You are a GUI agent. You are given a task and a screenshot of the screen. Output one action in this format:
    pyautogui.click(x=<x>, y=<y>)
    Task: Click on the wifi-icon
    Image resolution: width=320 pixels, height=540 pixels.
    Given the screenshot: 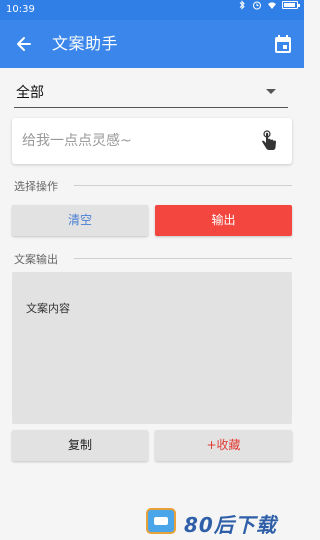 What is the action you would take?
    pyautogui.click(x=272, y=5)
    